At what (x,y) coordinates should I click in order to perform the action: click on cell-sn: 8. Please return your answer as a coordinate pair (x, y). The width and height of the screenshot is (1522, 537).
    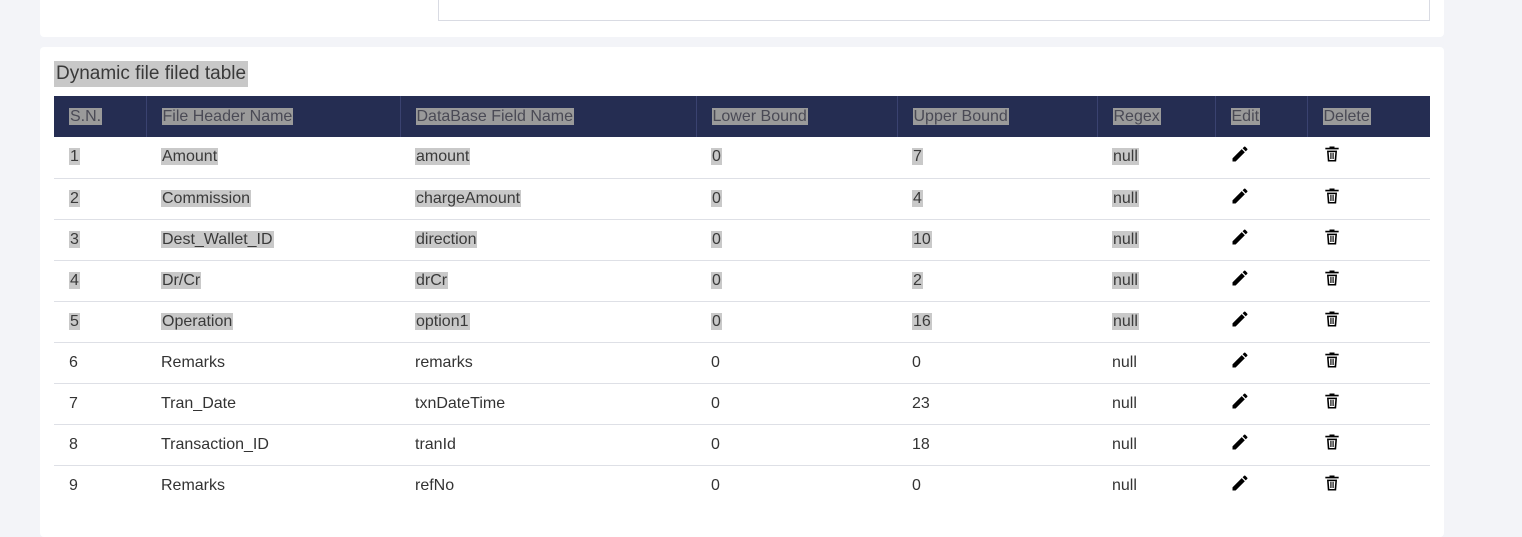
    Looking at the image, I should click on (100, 444).